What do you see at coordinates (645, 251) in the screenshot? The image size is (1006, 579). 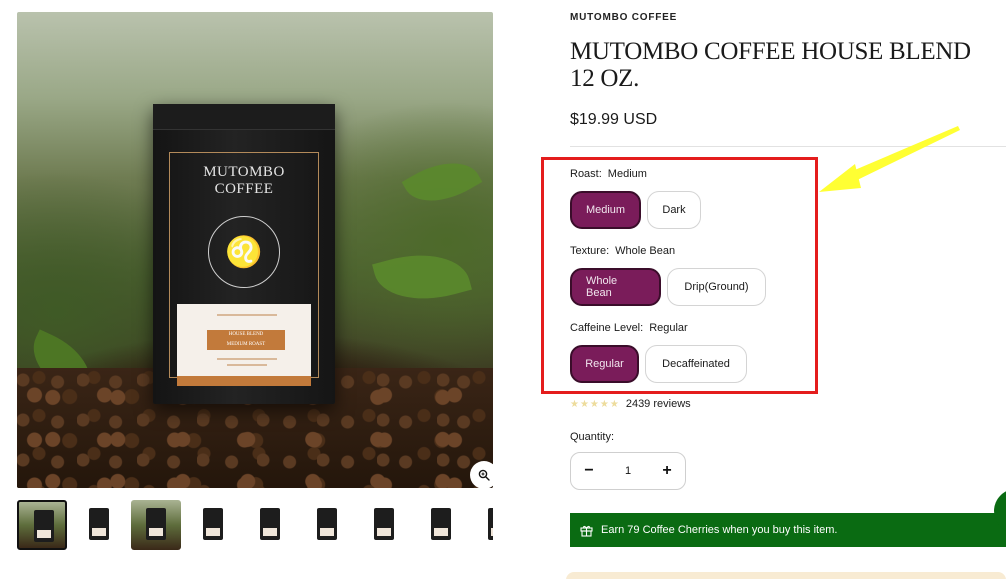 I see `texture-selected-value: Whole Bean` at bounding box center [645, 251].